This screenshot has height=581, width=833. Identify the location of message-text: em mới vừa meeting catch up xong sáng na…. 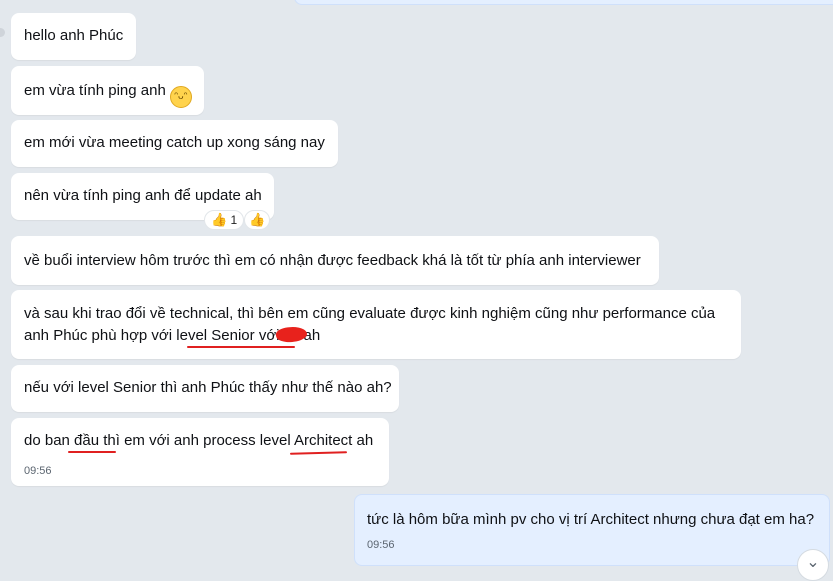
(174, 142).